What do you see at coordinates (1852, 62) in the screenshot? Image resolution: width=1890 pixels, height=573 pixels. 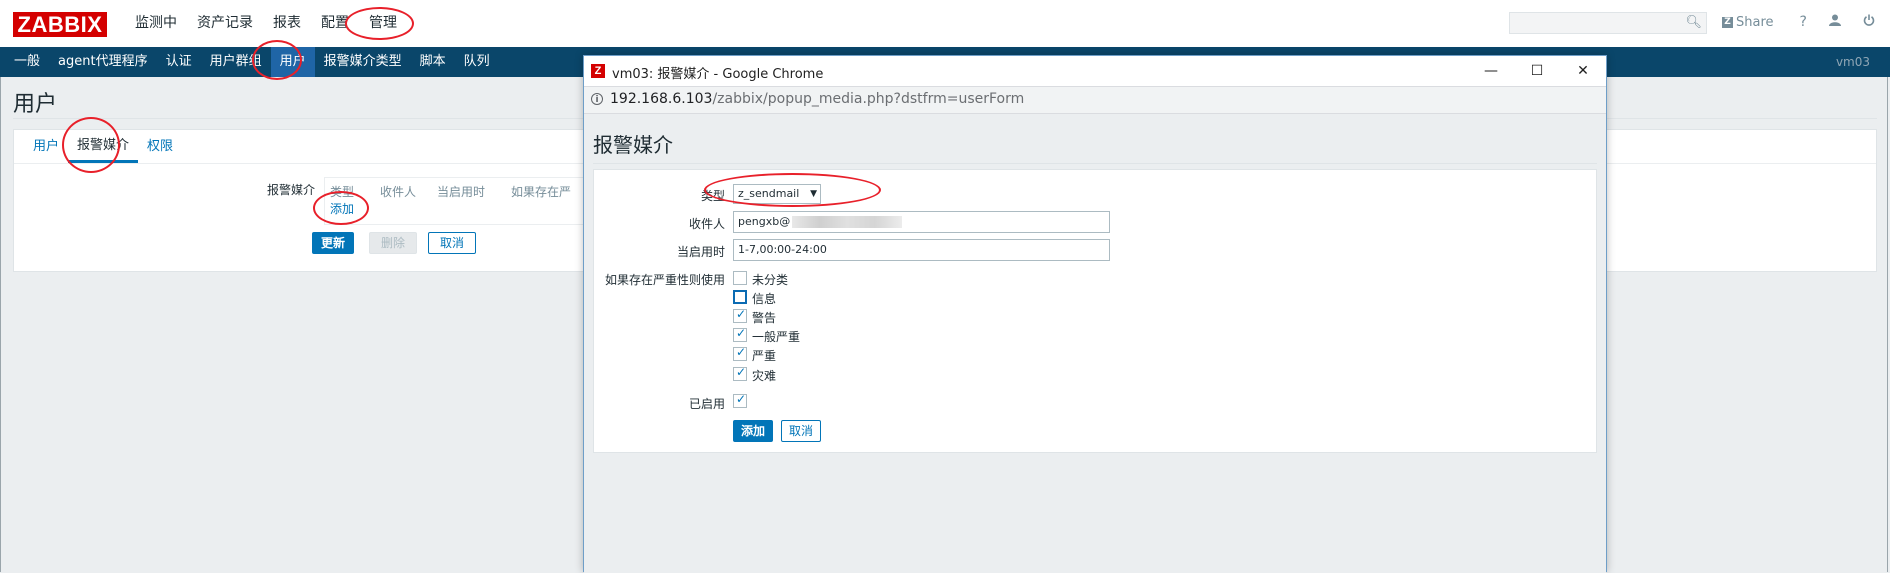 I see `server-name: vm03` at bounding box center [1852, 62].